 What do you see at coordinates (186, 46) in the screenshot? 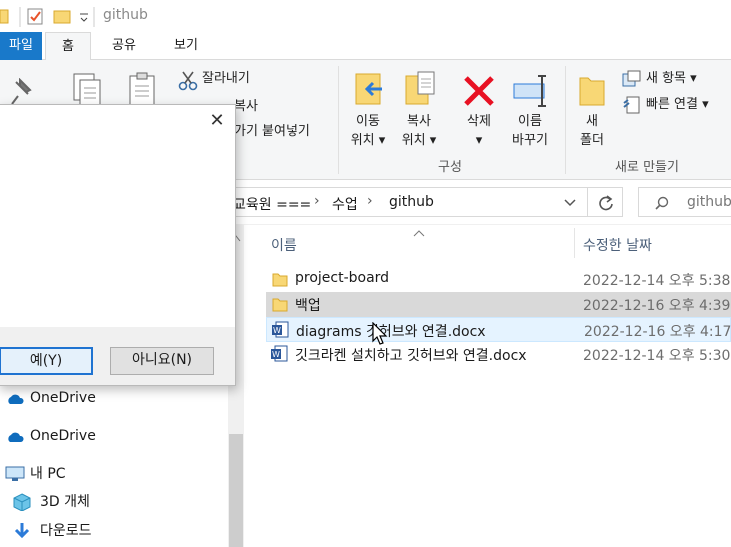
I see `tab-view: 보기` at bounding box center [186, 46].